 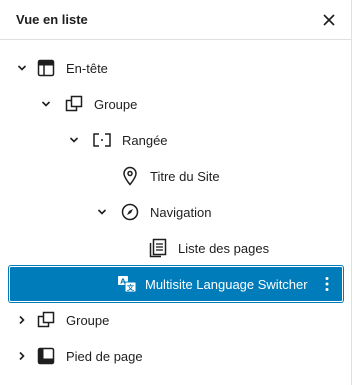 I want to click on tree-item-rangee: Rangée, so click(x=175, y=140).